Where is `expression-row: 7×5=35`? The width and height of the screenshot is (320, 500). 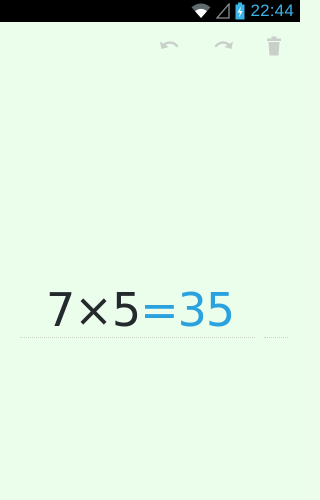 expression-row: 7×5=35 is located at coordinates (150, 309).